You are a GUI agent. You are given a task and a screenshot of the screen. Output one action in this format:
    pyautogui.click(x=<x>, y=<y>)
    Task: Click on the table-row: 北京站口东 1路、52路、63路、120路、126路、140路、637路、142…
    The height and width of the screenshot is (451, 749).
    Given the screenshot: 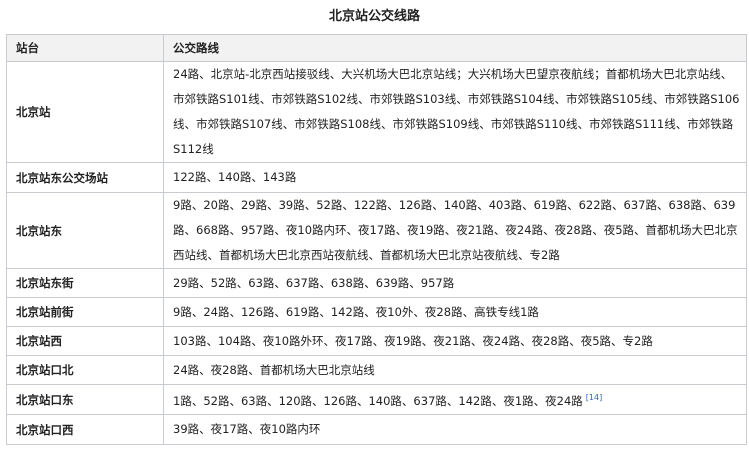 What is the action you would take?
    pyautogui.click(x=376, y=399)
    